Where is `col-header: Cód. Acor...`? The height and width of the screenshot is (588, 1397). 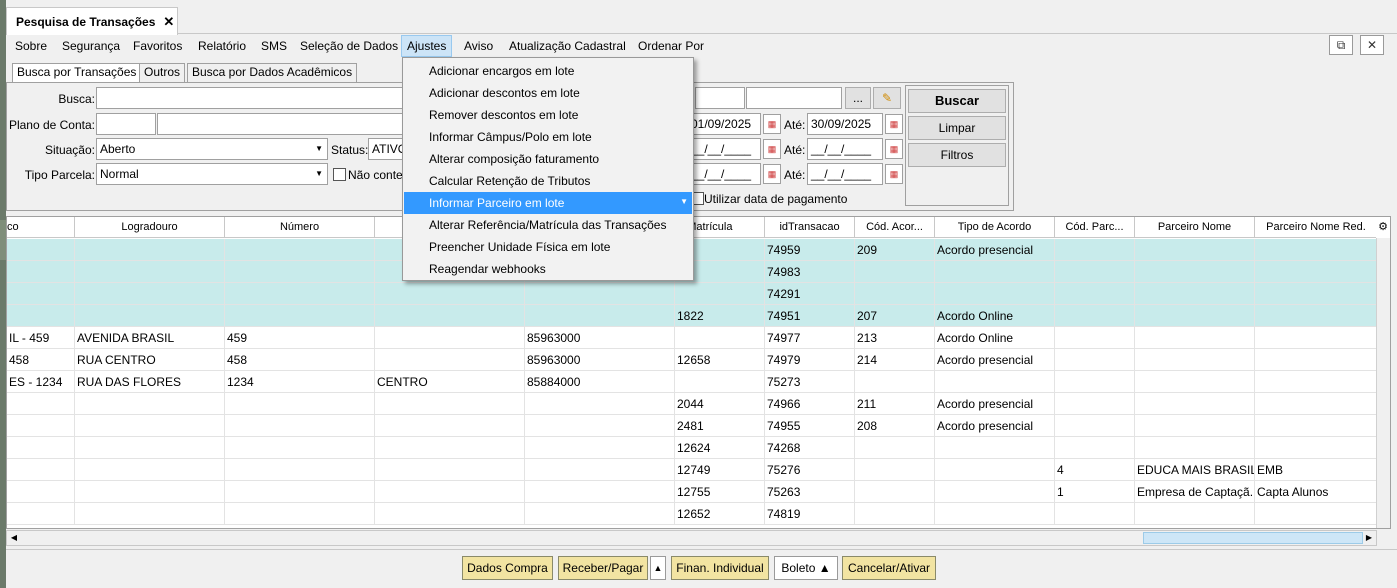 col-header: Cód. Acor... is located at coordinates (895, 227).